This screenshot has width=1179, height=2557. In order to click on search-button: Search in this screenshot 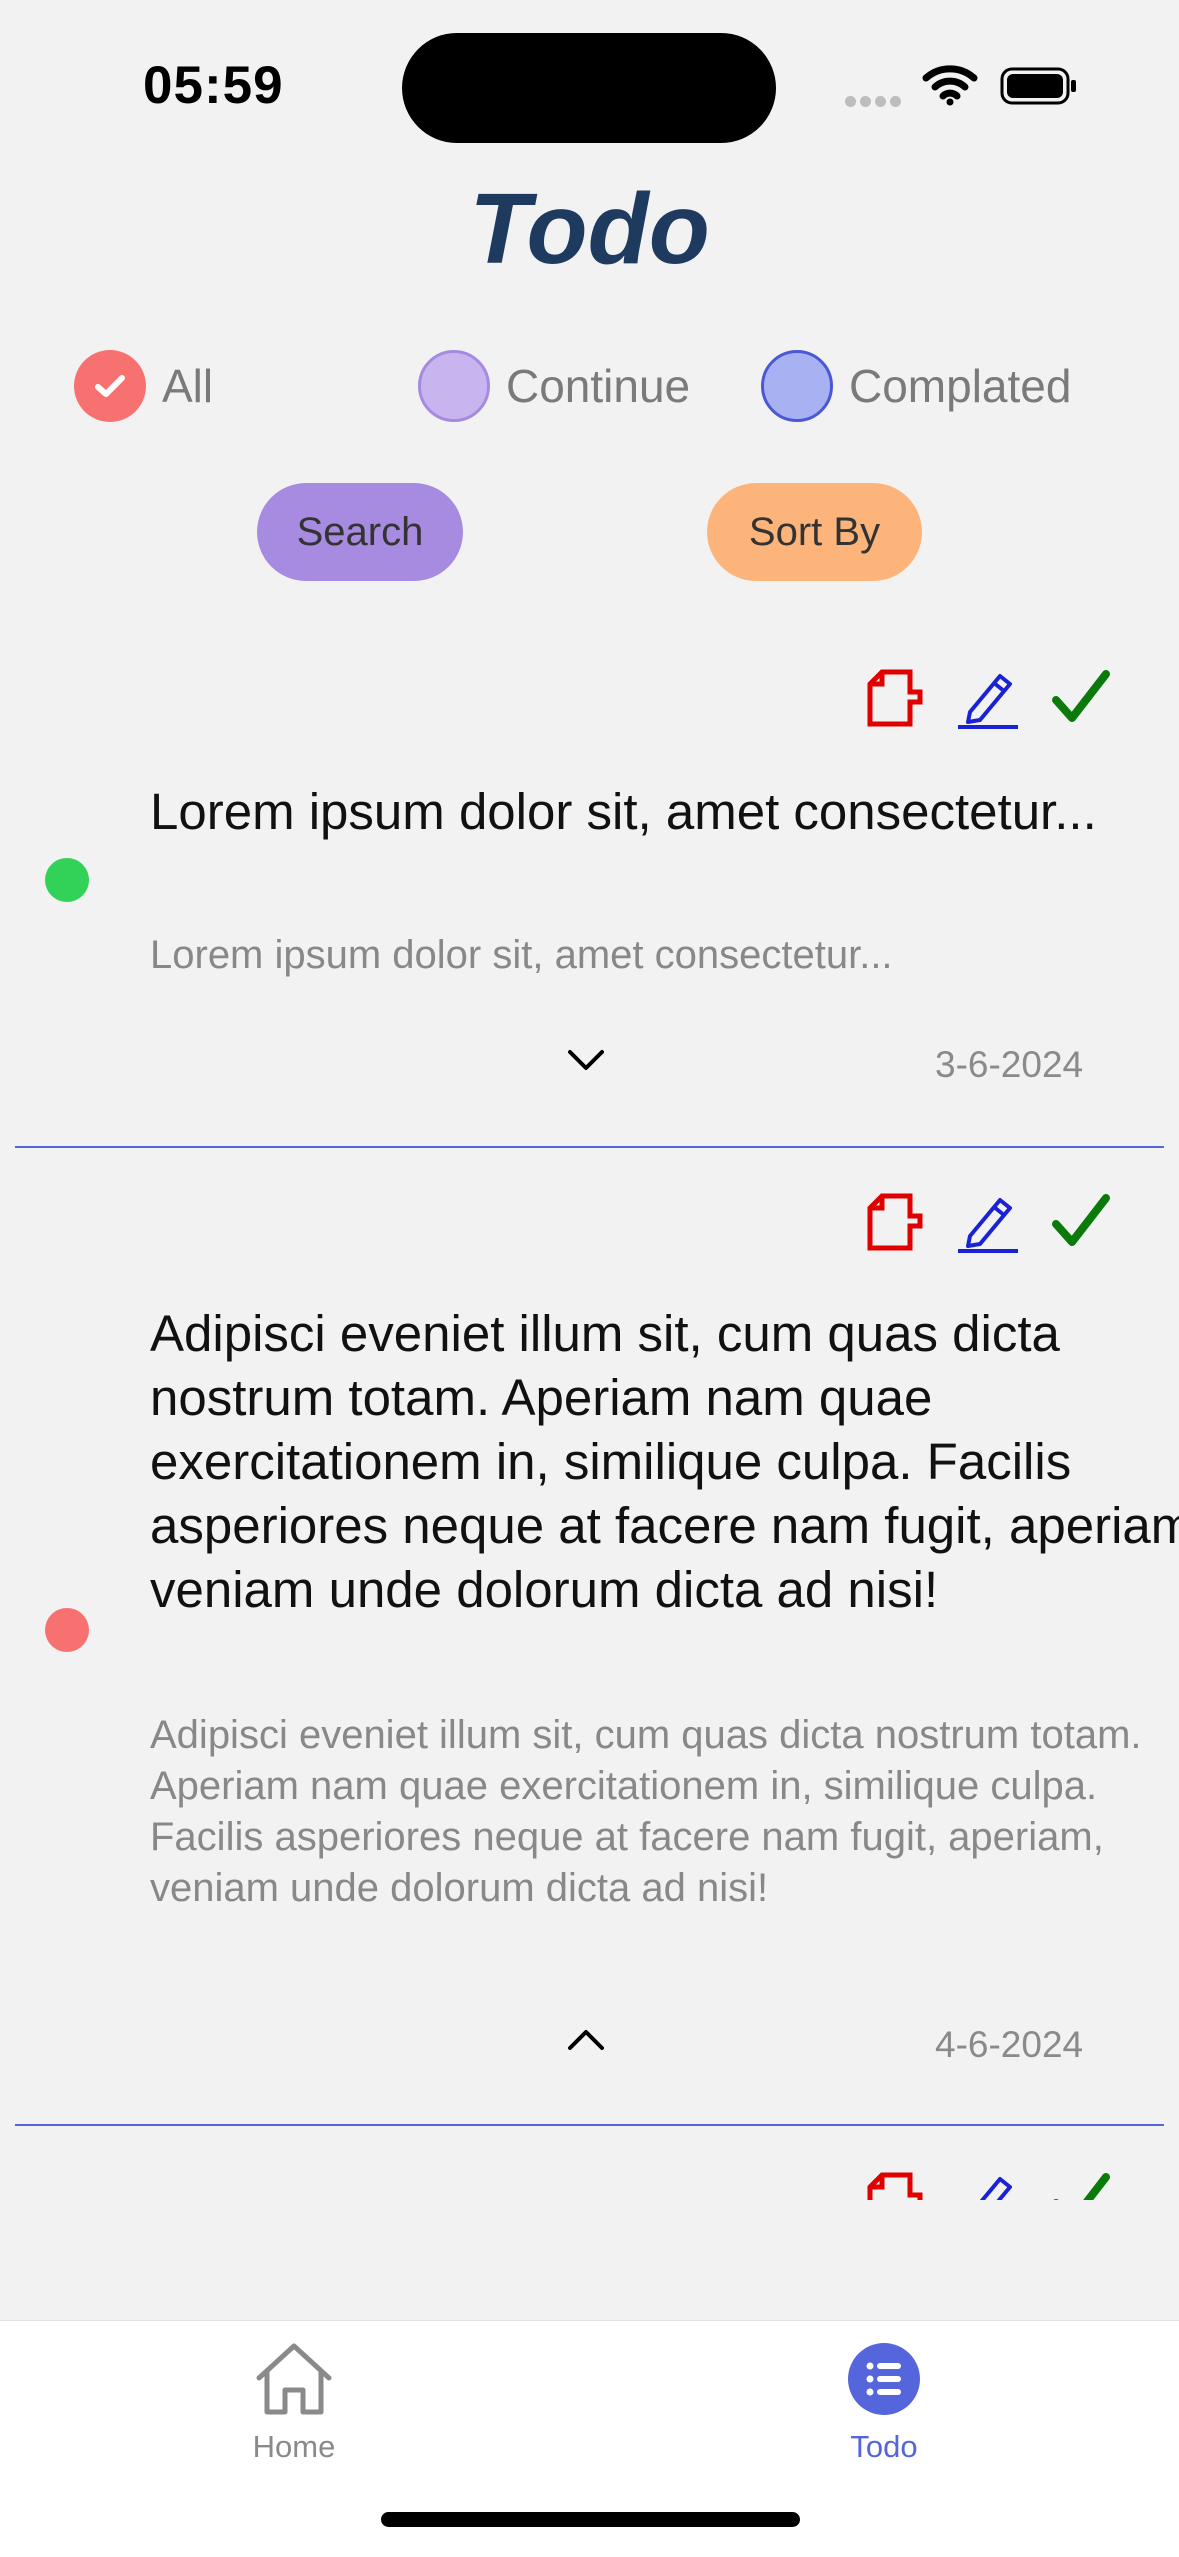, I will do `click(360, 532)`.